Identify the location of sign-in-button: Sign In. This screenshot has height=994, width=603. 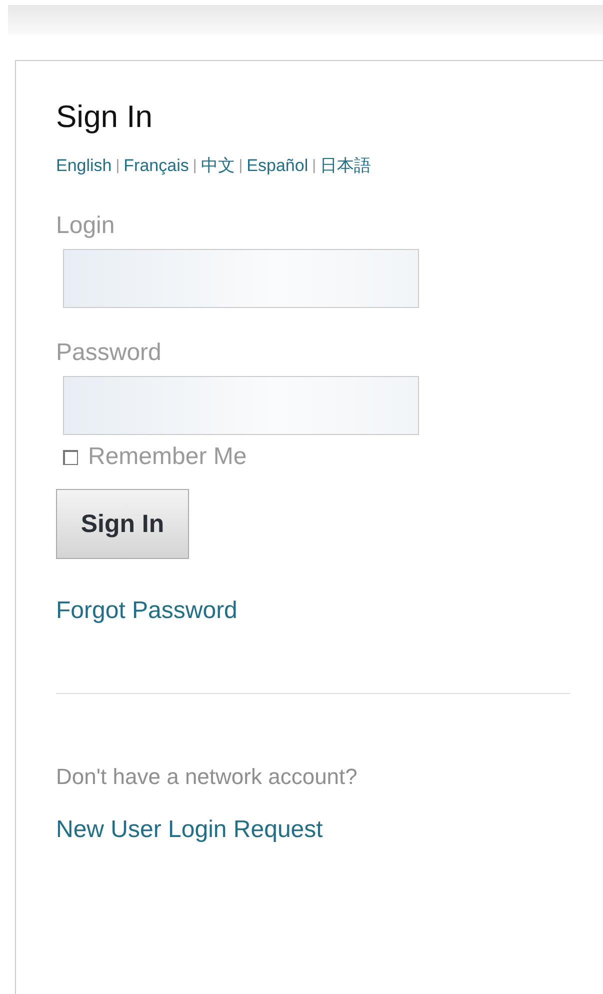
(122, 524).